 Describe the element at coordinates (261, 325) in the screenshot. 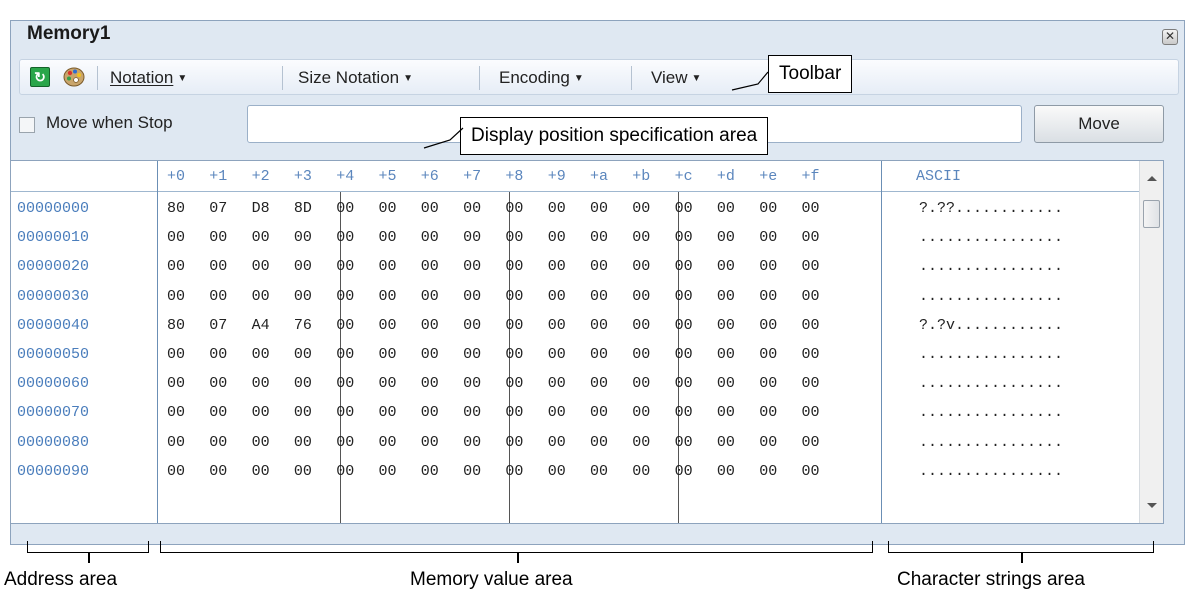

I see `memory-byte-cell: A4` at that location.